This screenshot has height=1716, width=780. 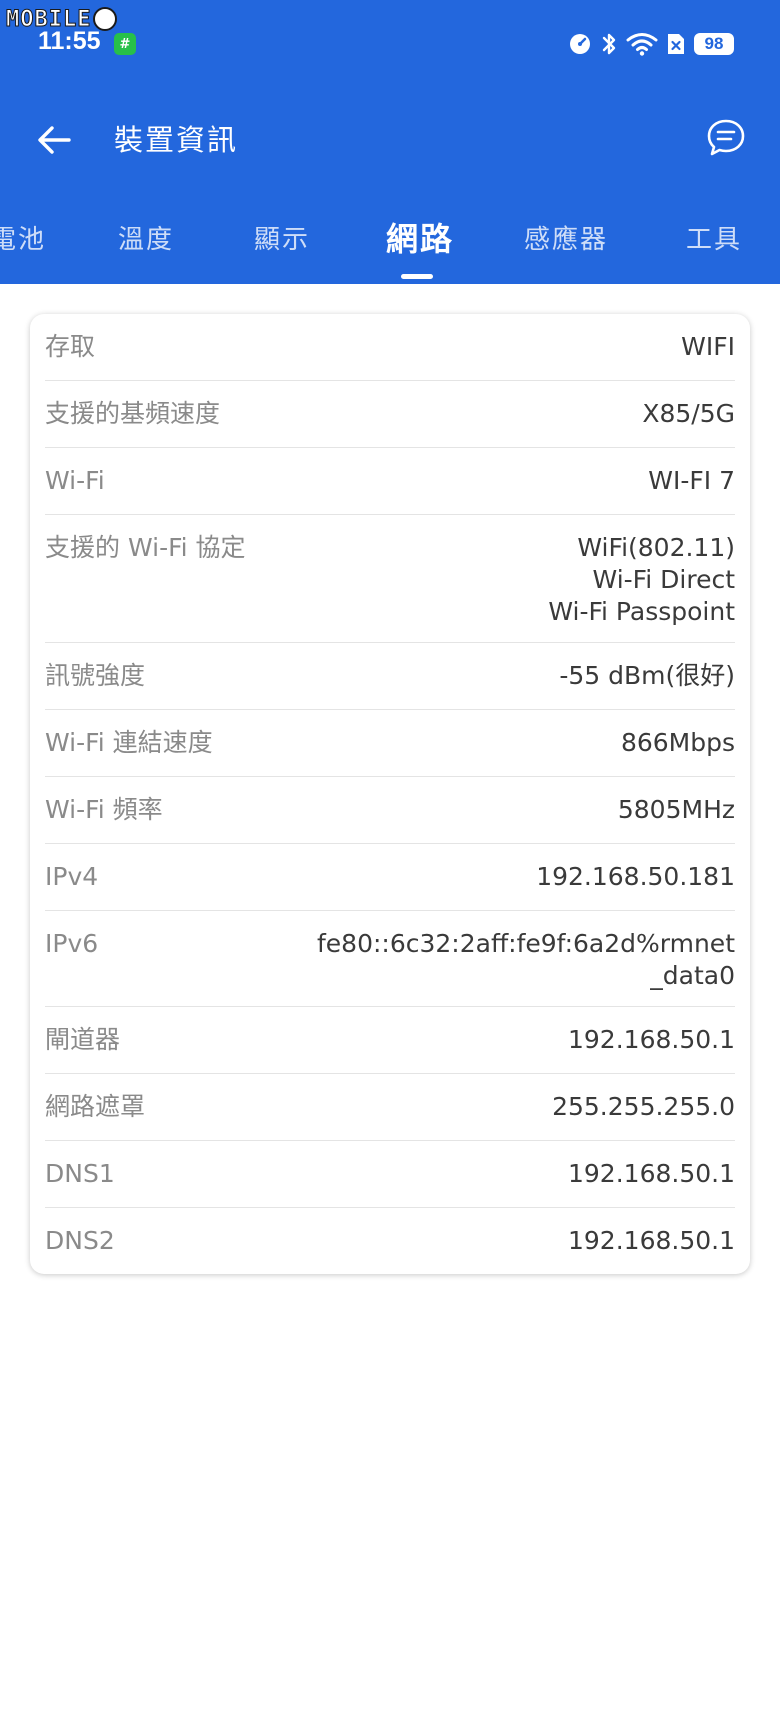 I want to click on status-icons: 98, so click(x=651, y=44).